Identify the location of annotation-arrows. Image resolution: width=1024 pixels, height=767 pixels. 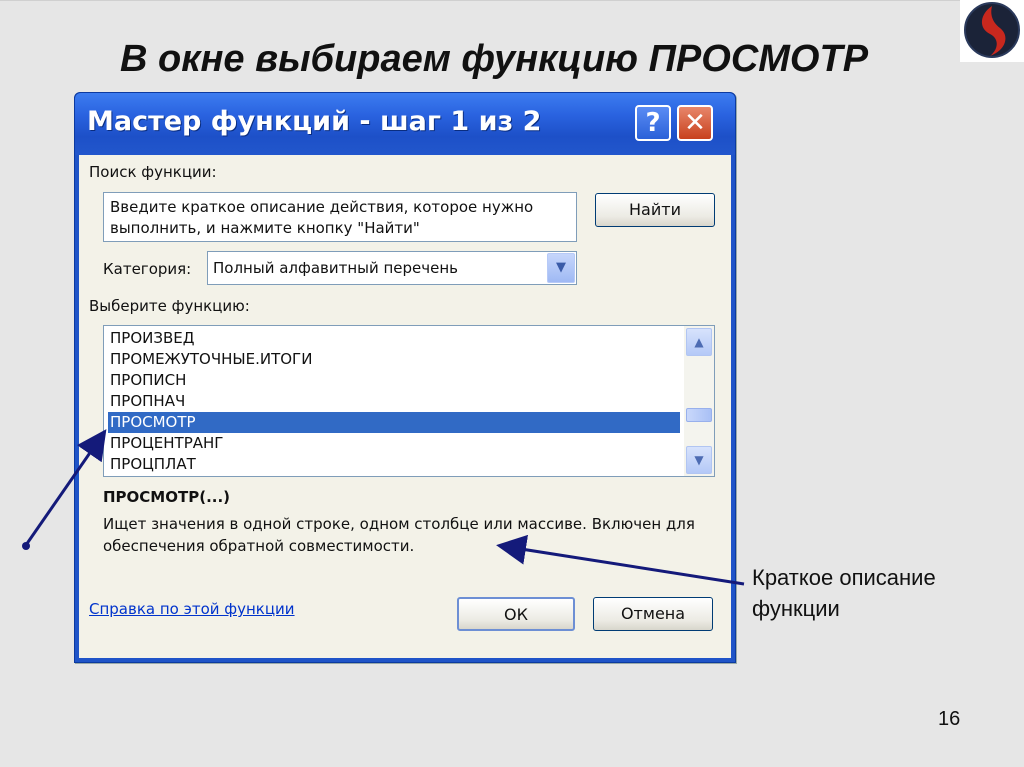
(383, 507).